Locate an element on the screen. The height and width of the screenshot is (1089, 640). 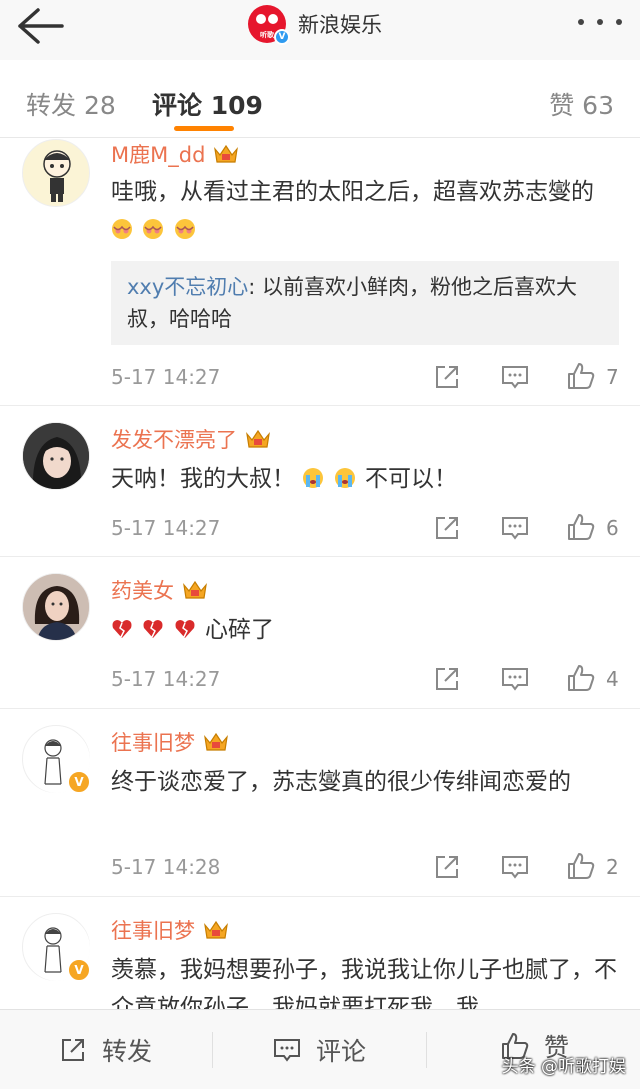
tab-repost: 转发 28 is located at coordinates (71, 104).